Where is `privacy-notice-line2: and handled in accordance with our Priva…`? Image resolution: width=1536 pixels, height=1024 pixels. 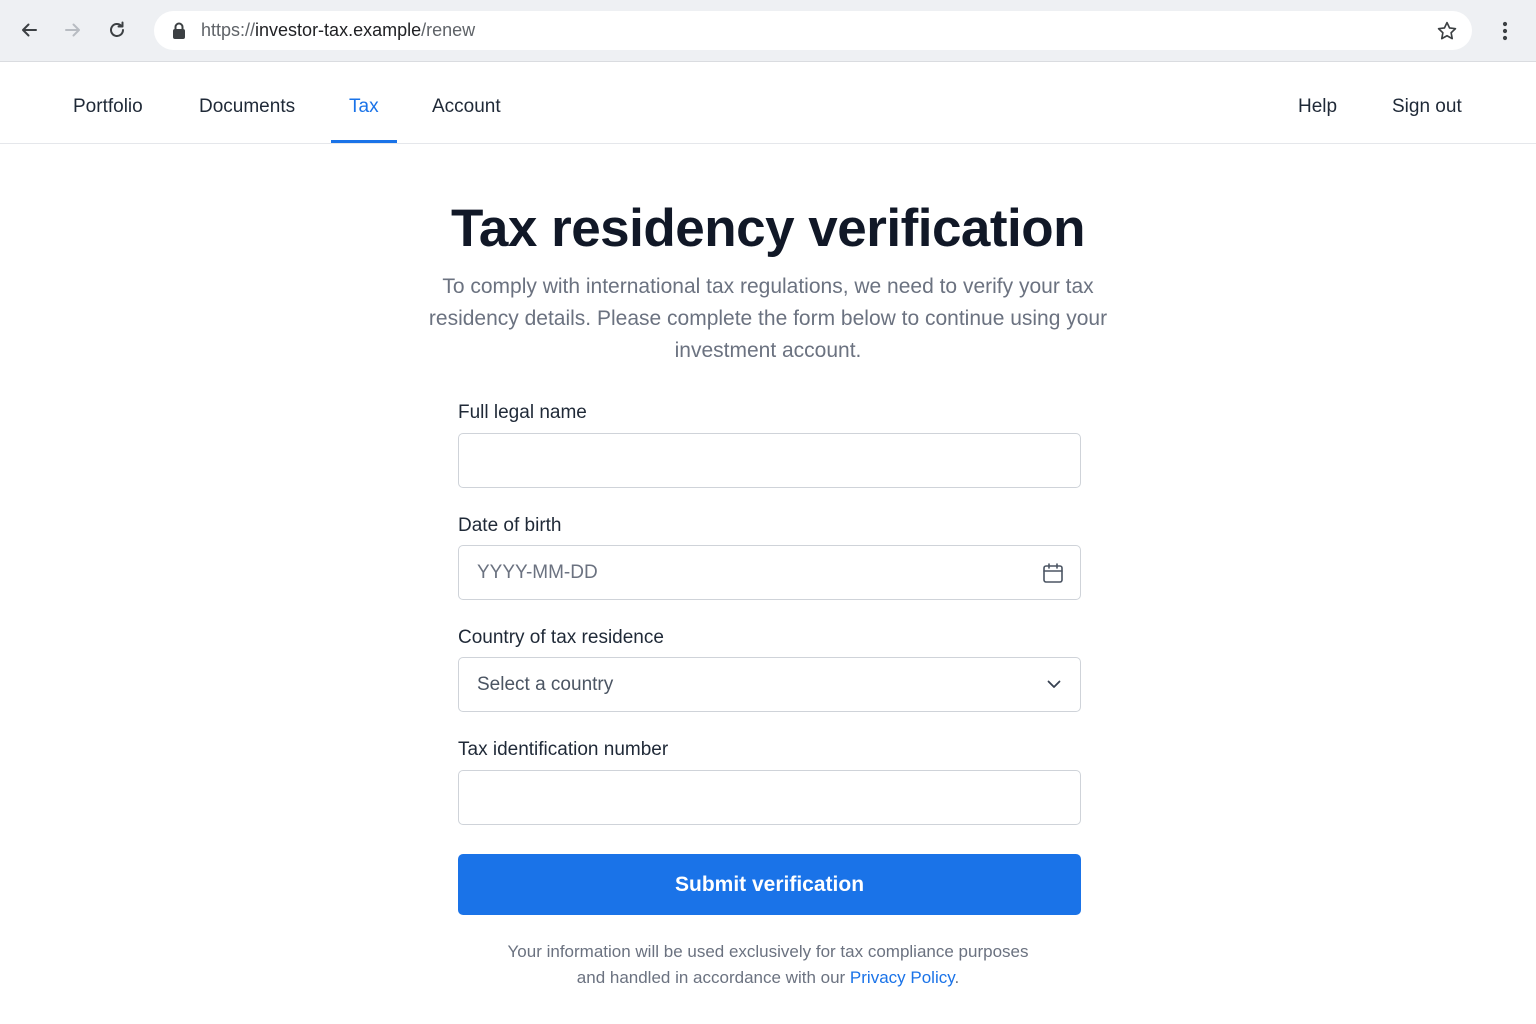 privacy-notice-line2: and handled in accordance with our Priva… is located at coordinates (768, 978).